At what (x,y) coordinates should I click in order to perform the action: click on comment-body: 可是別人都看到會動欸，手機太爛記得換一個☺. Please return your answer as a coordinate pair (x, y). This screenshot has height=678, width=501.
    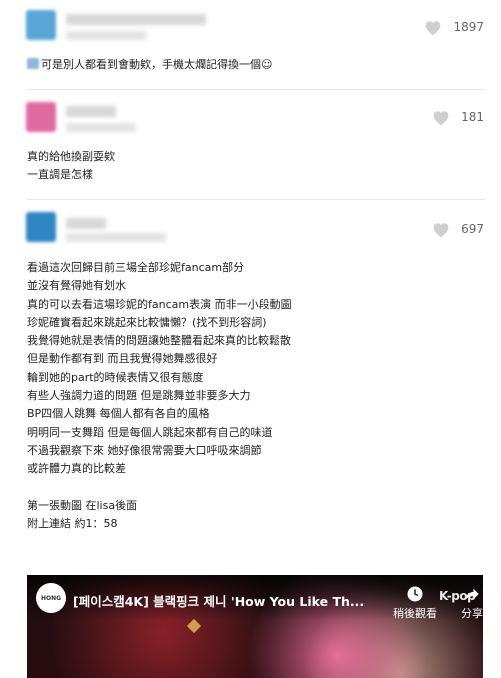
    Looking at the image, I should click on (149, 65).